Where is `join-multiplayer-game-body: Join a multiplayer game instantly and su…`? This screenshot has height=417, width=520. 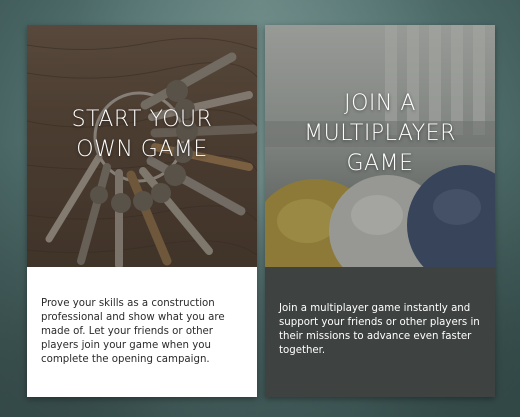 join-multiplayer-game-body: Join a multiplayer game instantly and su… is located at coordinates (380, 332).